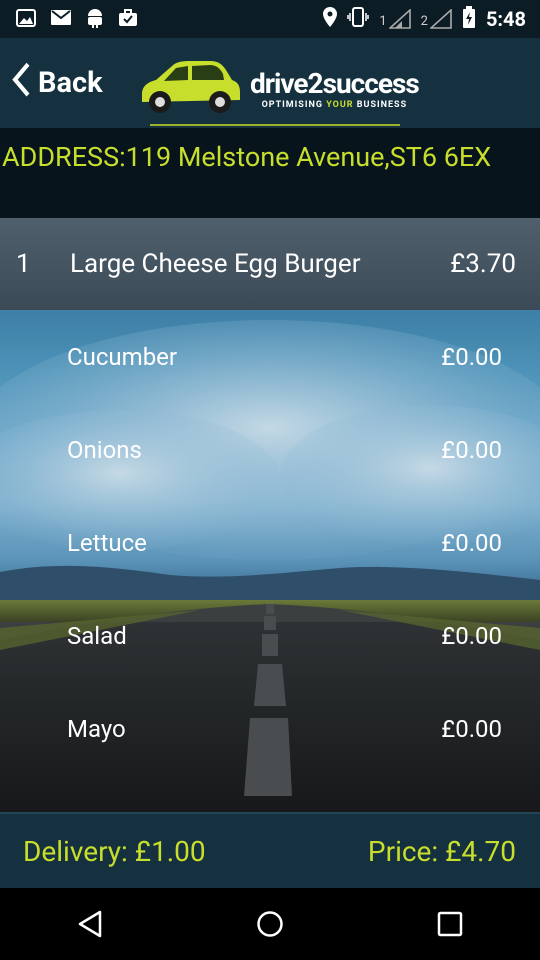 This screenshot has width=540, height=960. What do you see at coordinates (294, 104) in the screenshot?
I see `brand-tagline-prefix: OPTIMISING` at bounding box center [294, 104].